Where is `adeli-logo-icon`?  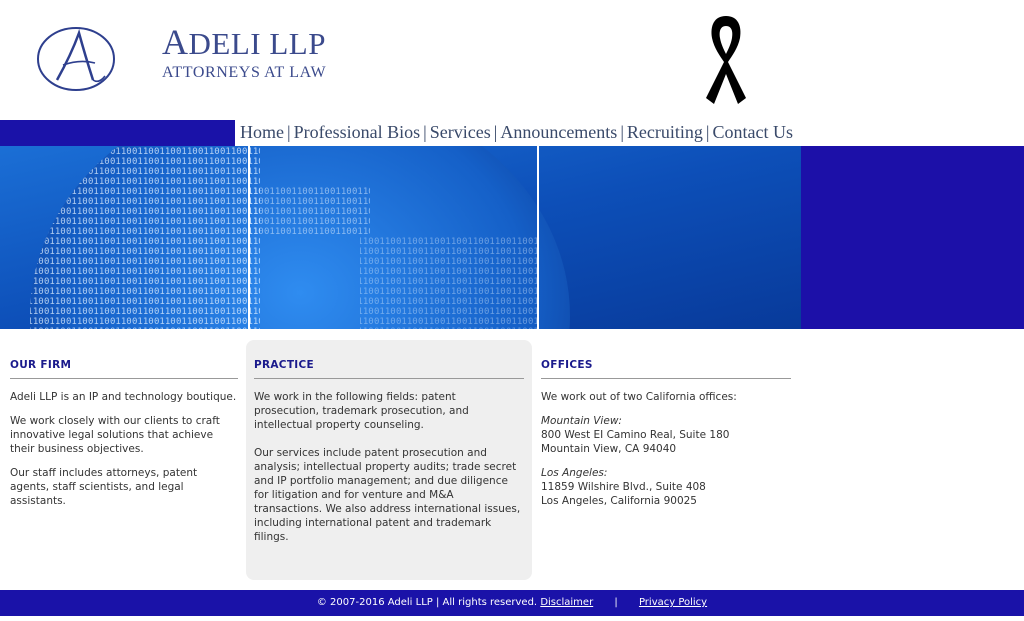
adeli-logo-icon is located at coordinates (76, 59).